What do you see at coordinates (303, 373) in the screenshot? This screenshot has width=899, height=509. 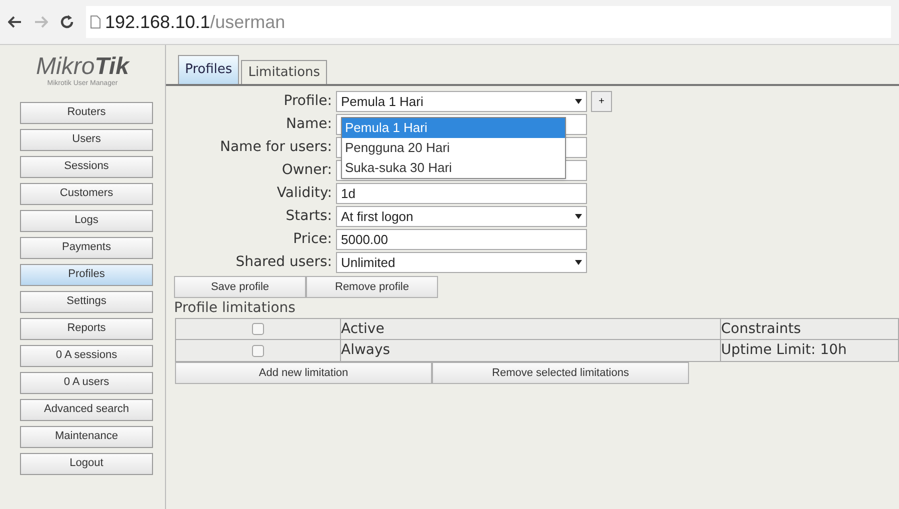 I see `limitation-button: Add new limitation` at bounding box center [303, 373].